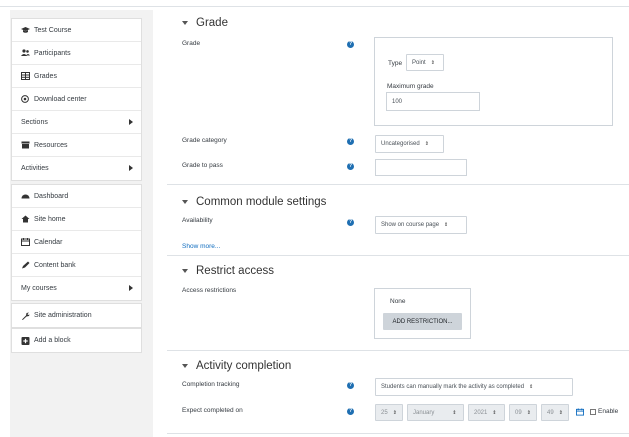  What do you see at coordinates (314, 6) in the screenshot?
I see `top-divider` at bounding box center [314, 6].